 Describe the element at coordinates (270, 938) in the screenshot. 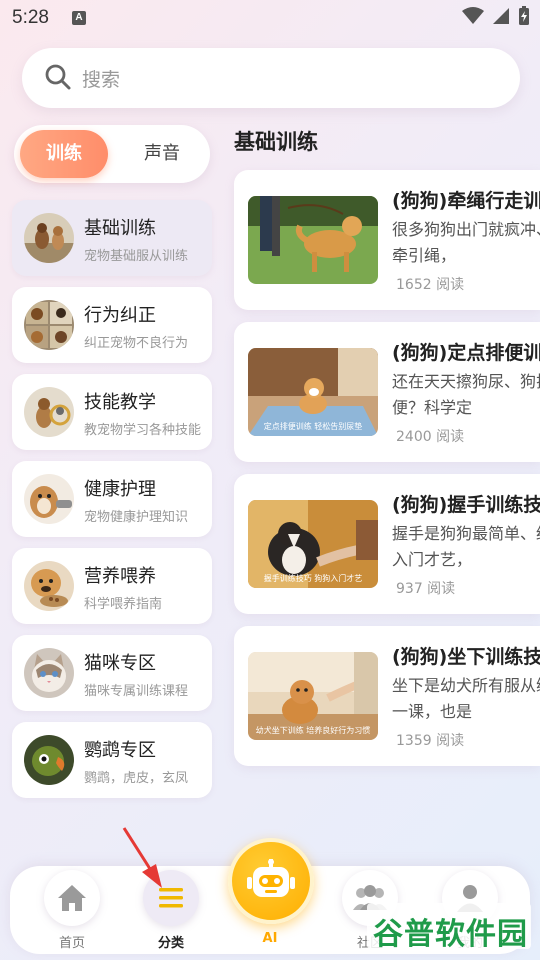

I see `ai-label: AI` at that location.